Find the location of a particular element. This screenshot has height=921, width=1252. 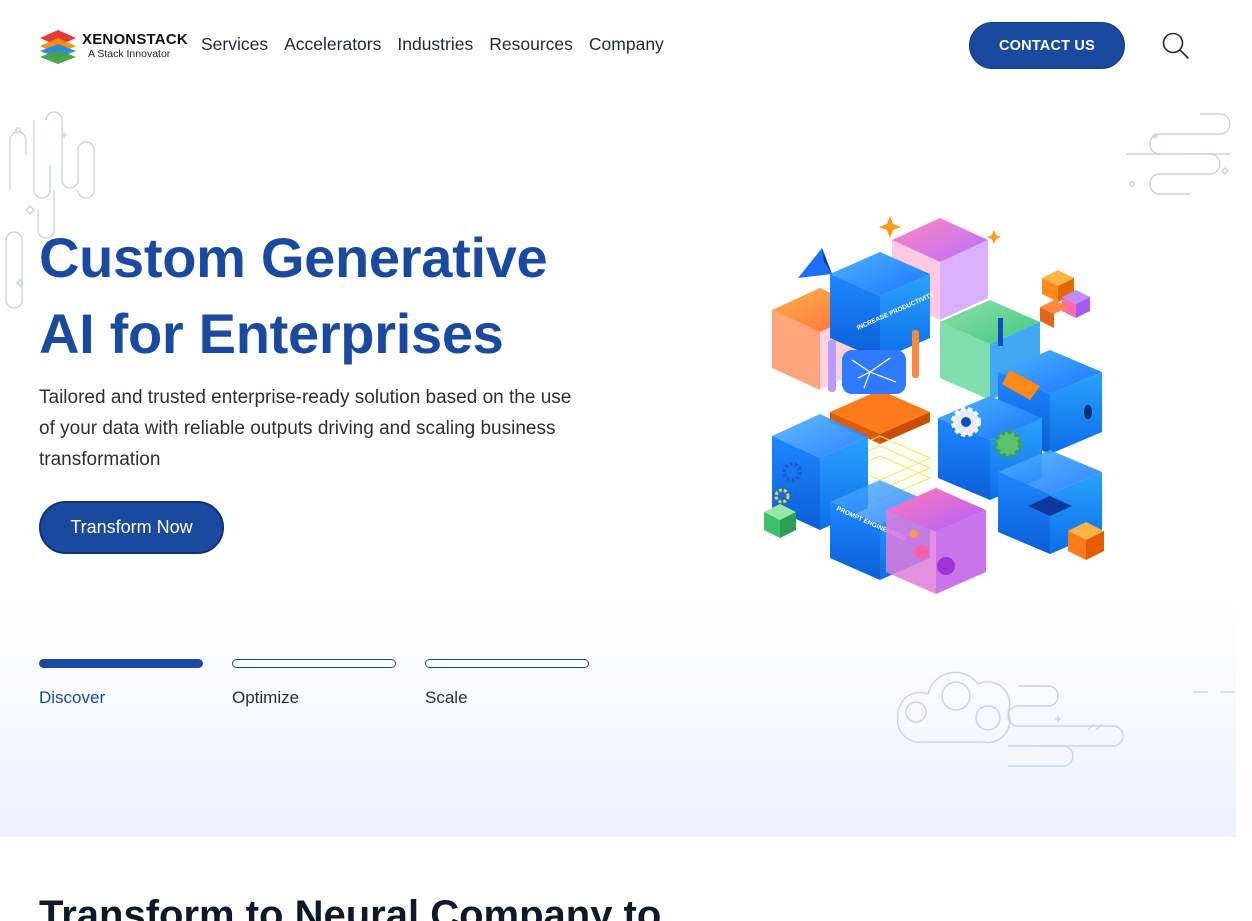

decorative-cloud-top-right-icon is located at coordinates (1178, 154).